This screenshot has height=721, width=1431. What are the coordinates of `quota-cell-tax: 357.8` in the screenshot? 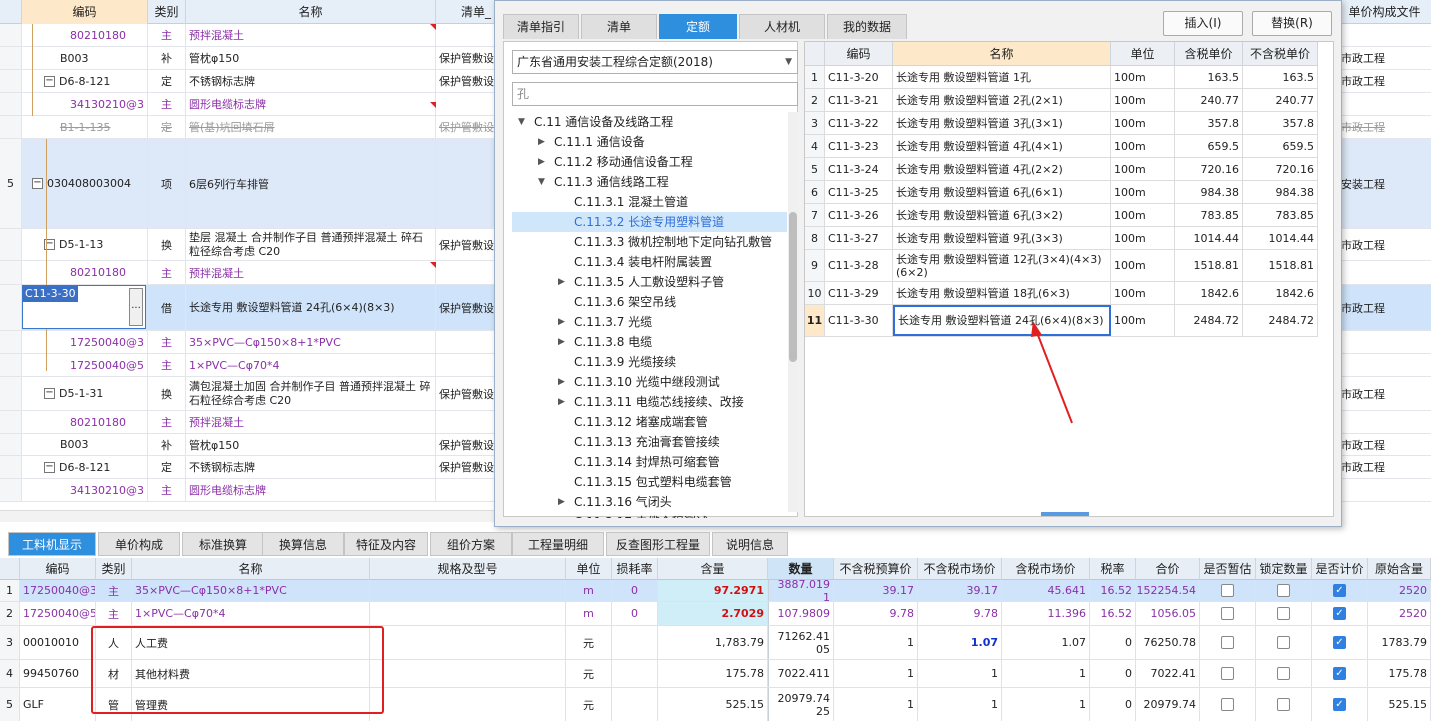 It's located at (1209, 123).